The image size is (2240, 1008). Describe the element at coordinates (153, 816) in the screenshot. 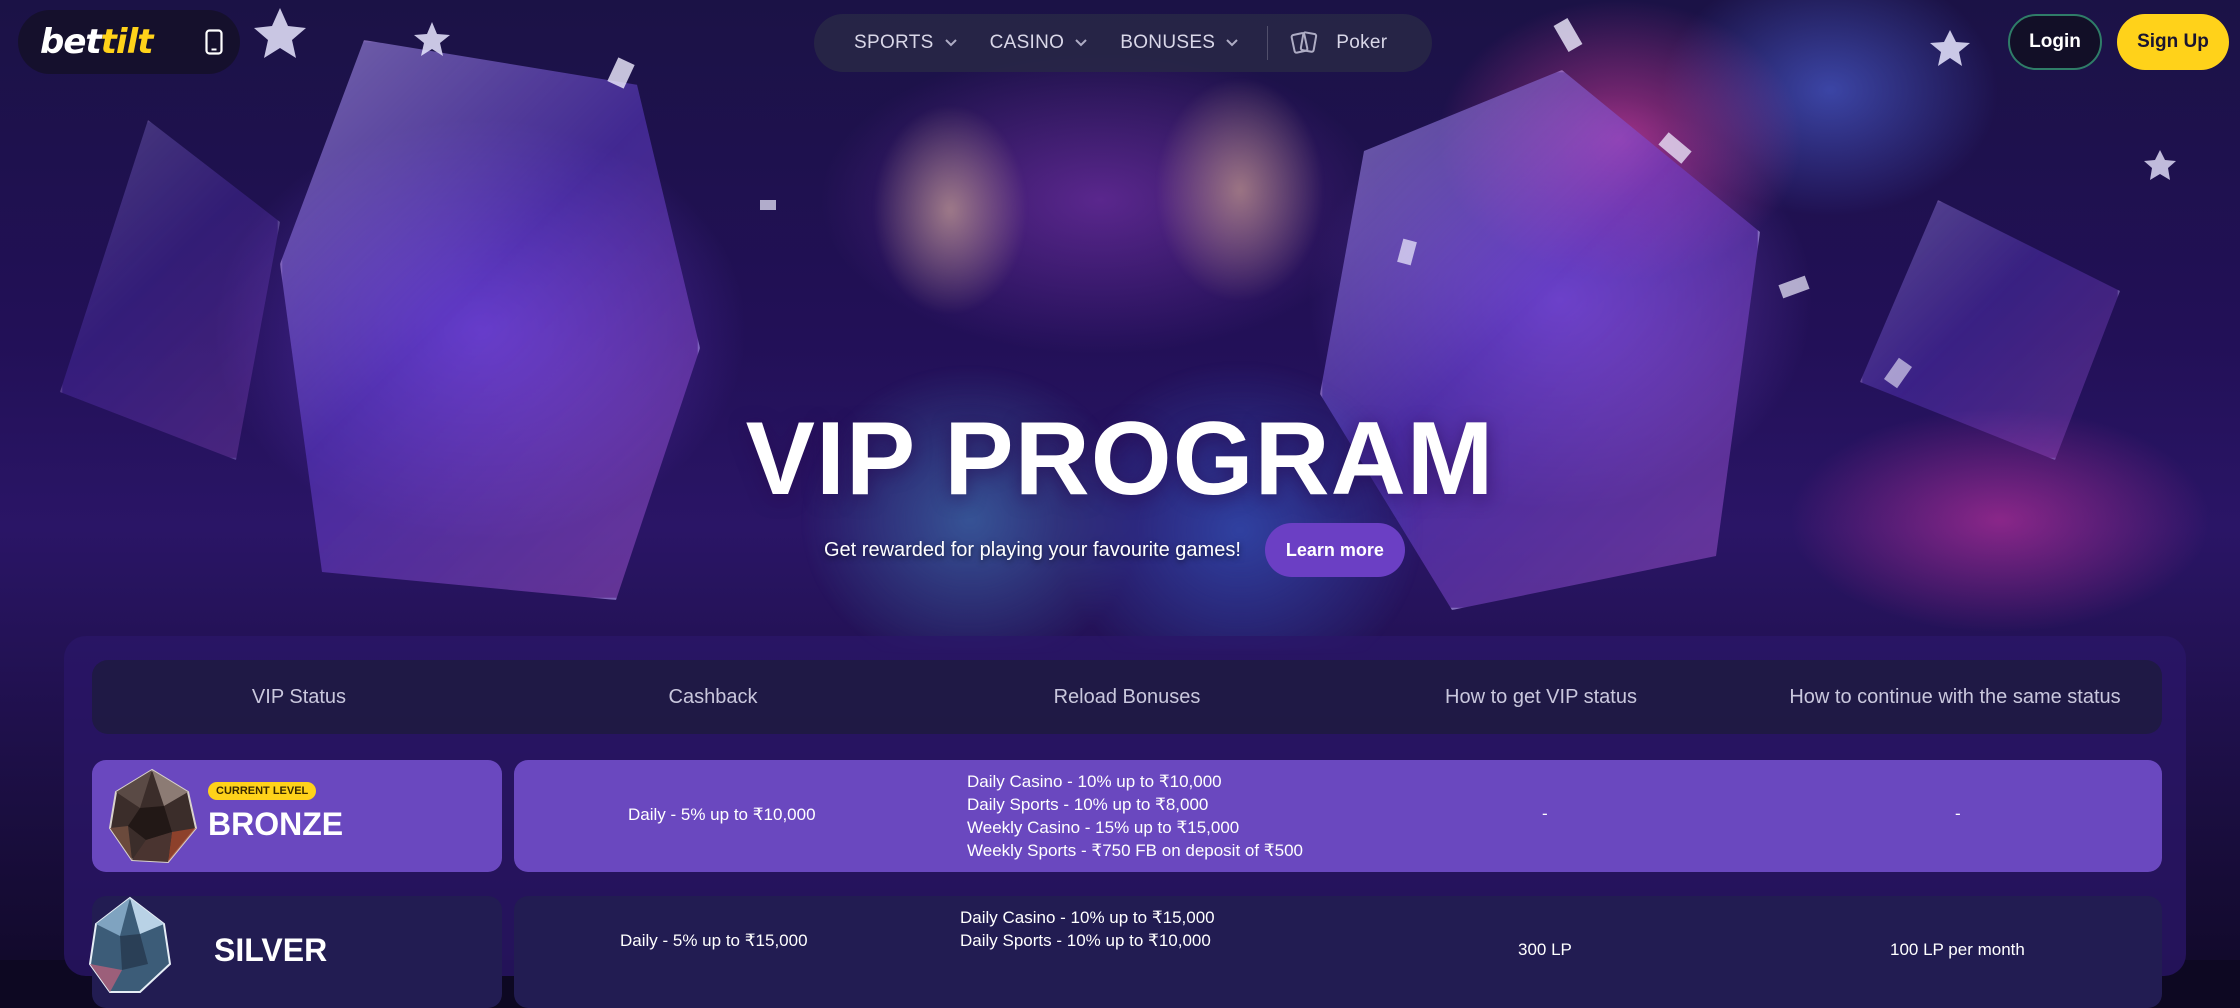

I see `bronze-gem-icon` at that location.